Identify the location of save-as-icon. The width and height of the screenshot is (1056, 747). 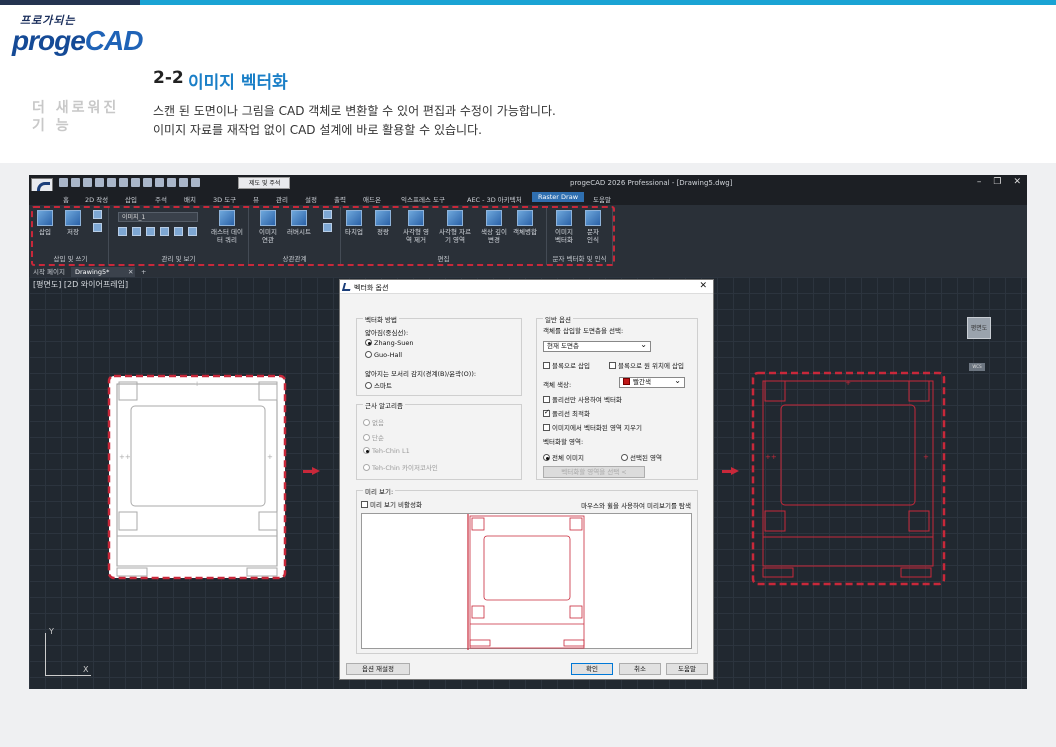
(99, 182).